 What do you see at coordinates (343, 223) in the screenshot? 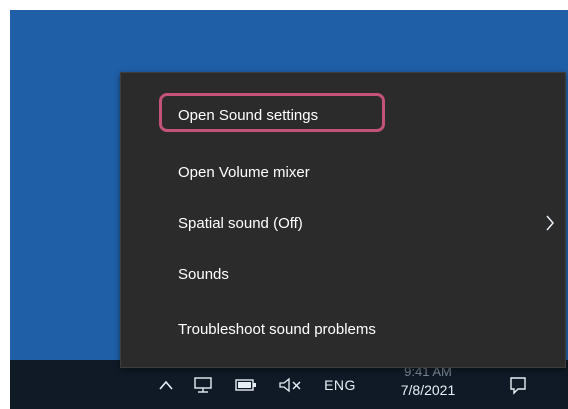
I see `menu-item-spatial-sound: Spatial sound (Off)` at bounding box center [343, 223].